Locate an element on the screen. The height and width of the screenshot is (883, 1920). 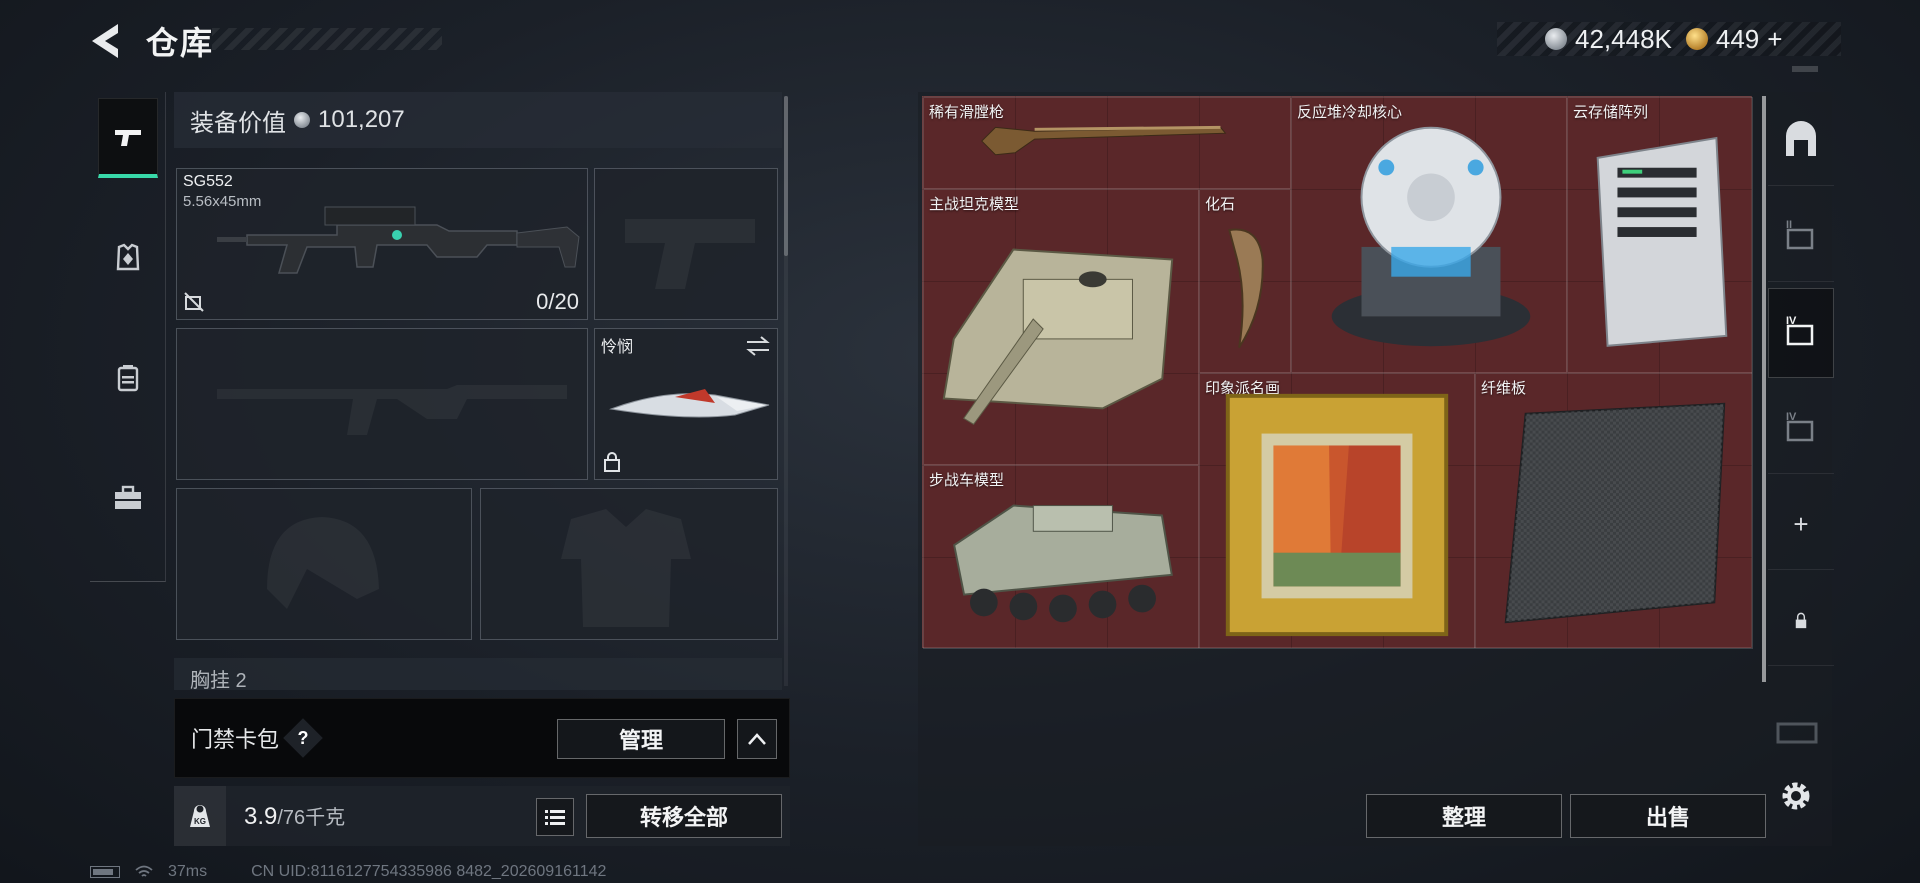
kettlebell-icon: KG is located at coordinates (200, 816).